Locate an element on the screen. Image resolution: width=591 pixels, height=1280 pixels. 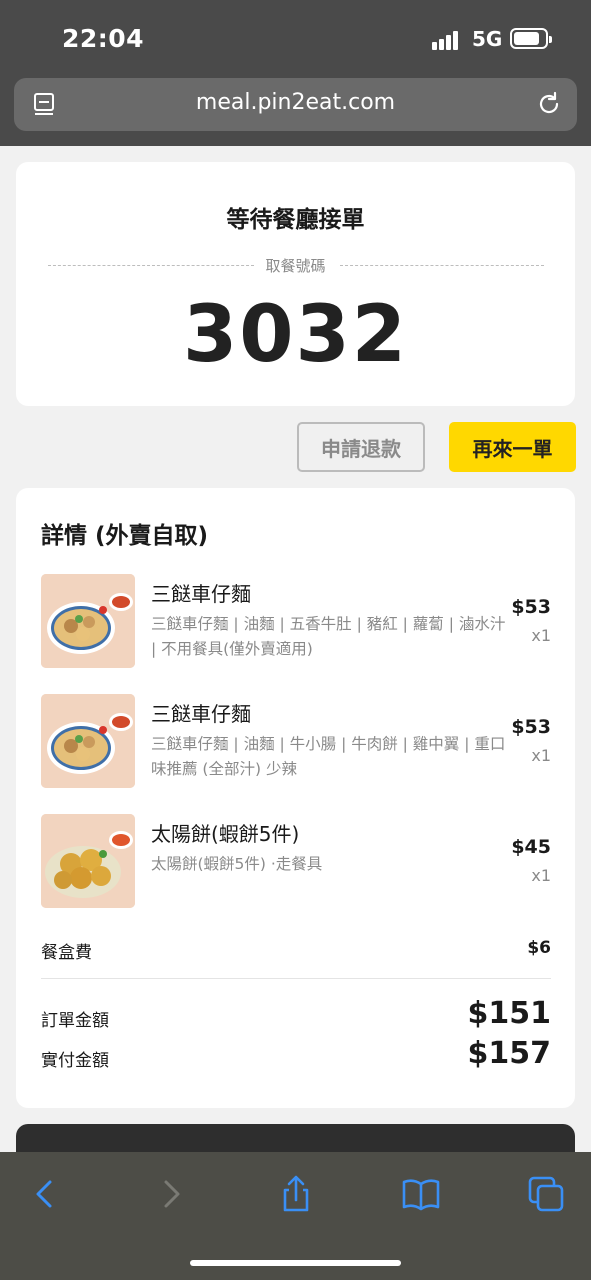
box-fee-row: 餐盒費 $6 is located at coordinates (296, 950).